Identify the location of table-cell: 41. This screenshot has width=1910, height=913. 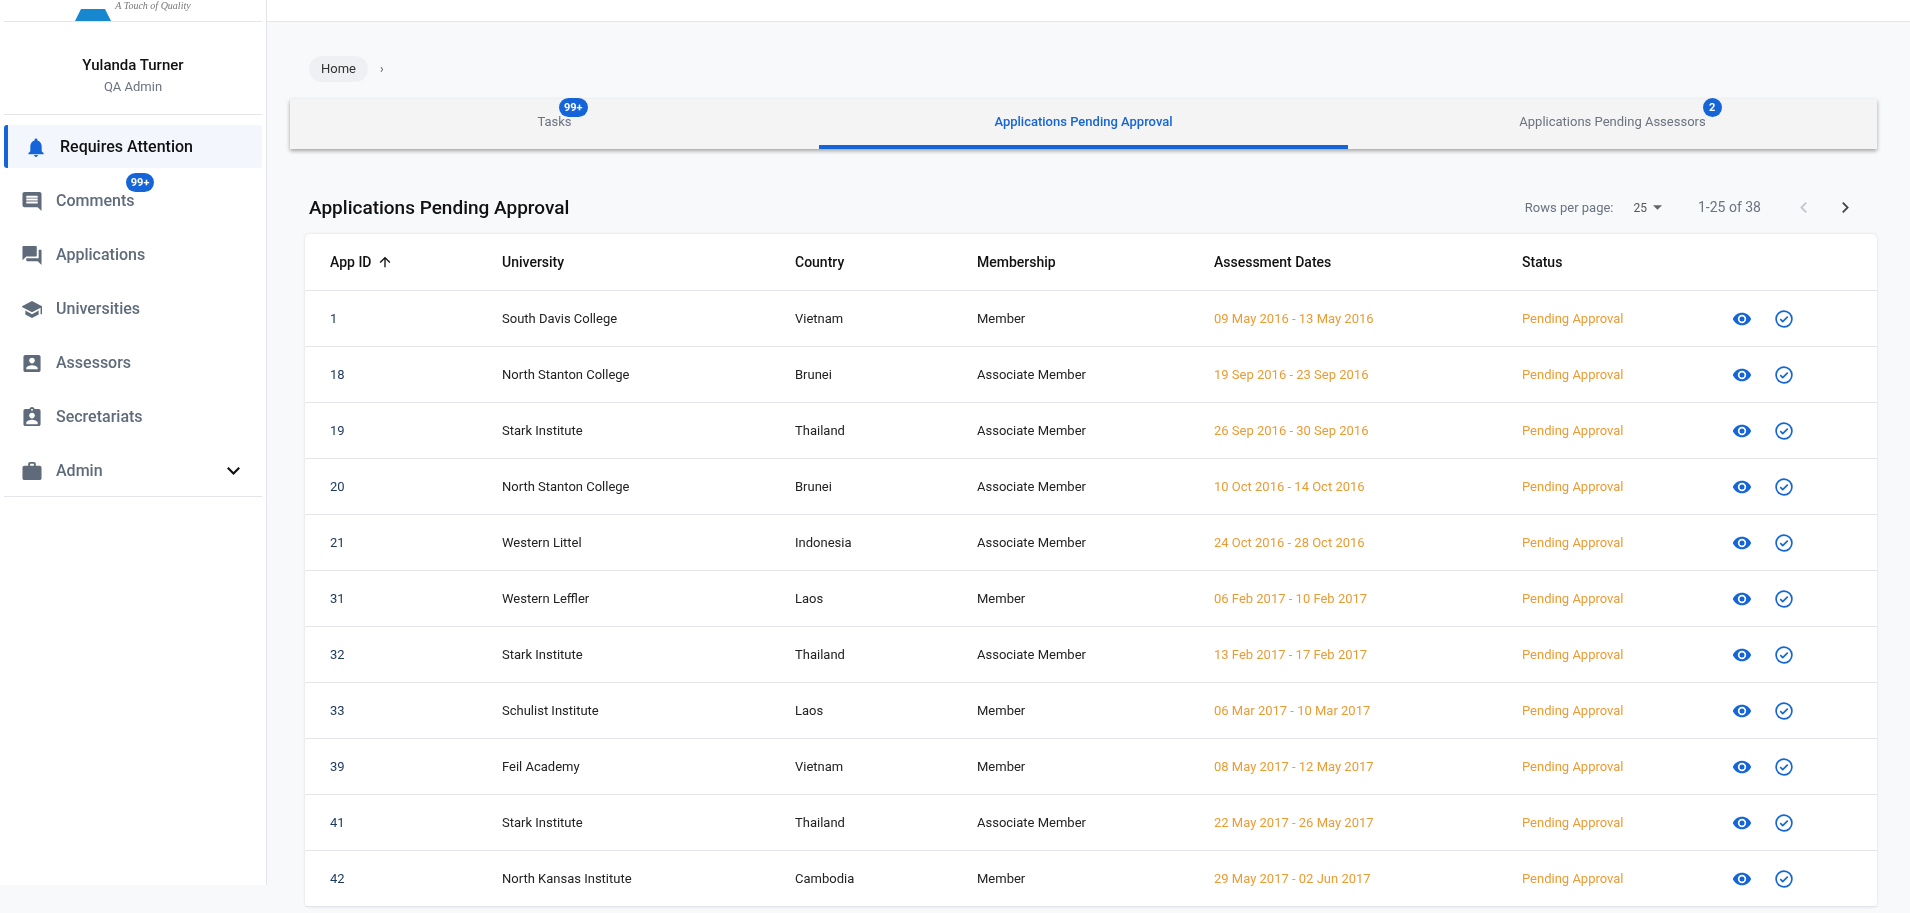
(337, 822).